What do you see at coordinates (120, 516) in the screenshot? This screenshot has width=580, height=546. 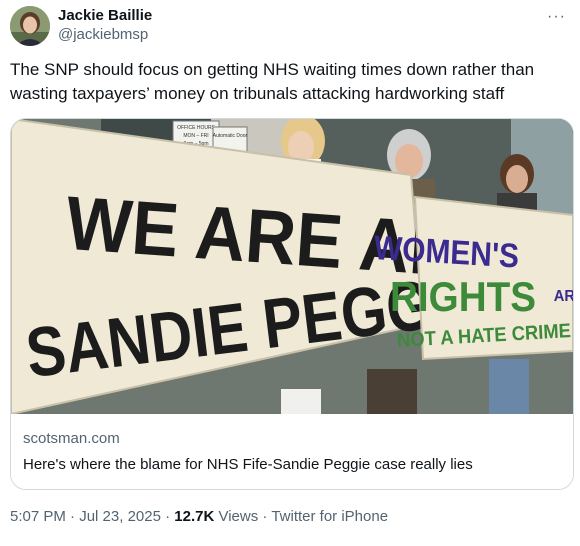 I see `tweet-date: Jul 23, 2025` at bounding box center [120, 516].